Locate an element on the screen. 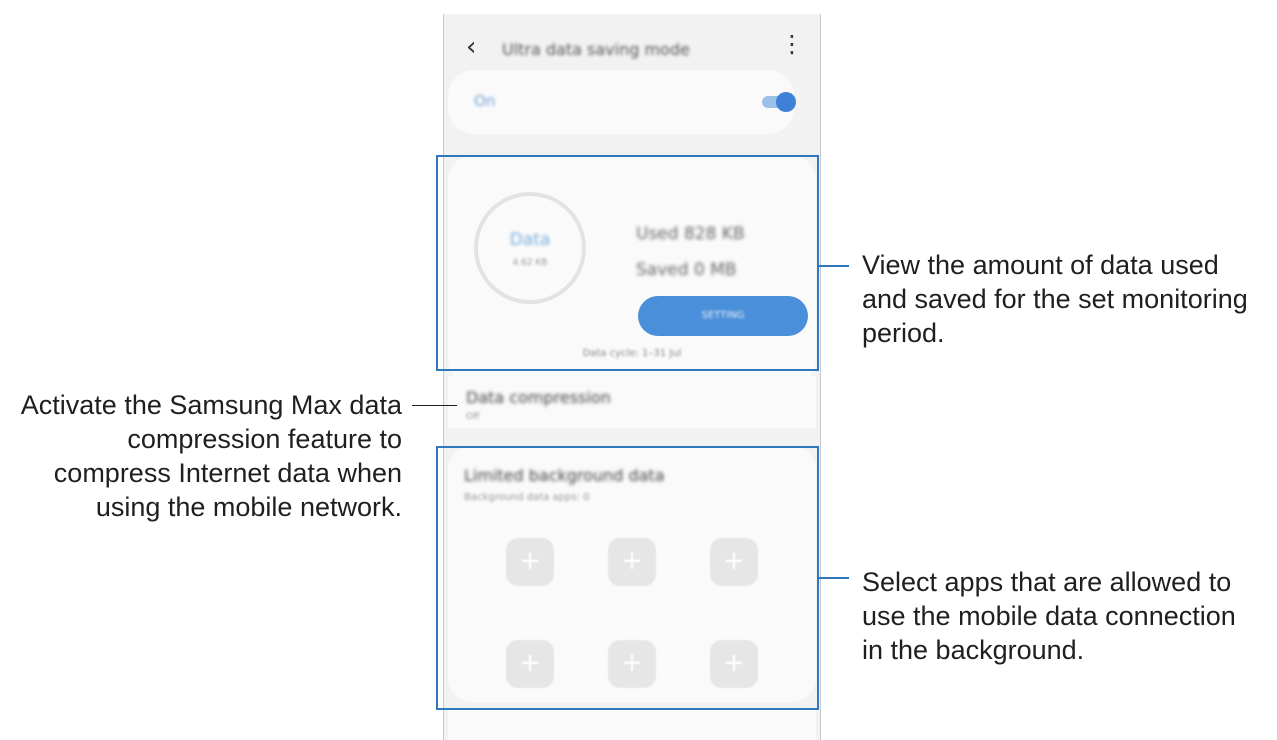 The height and width of the screenshot is (740, 1277). compression-status: Off is located at coordinates (473, 417).